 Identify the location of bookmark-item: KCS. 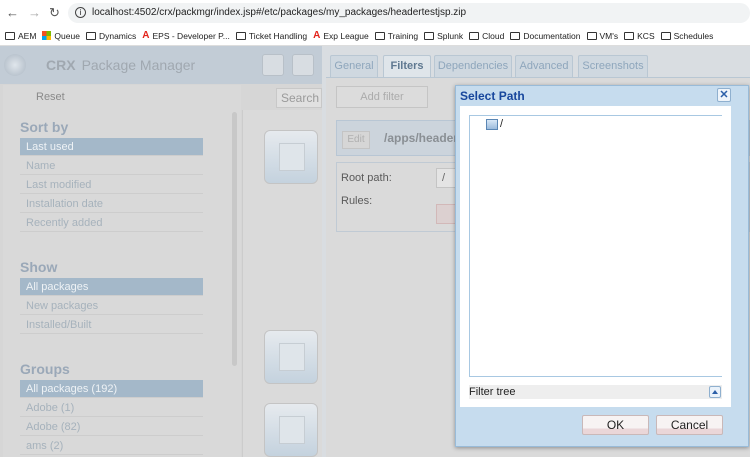
(639, 35).